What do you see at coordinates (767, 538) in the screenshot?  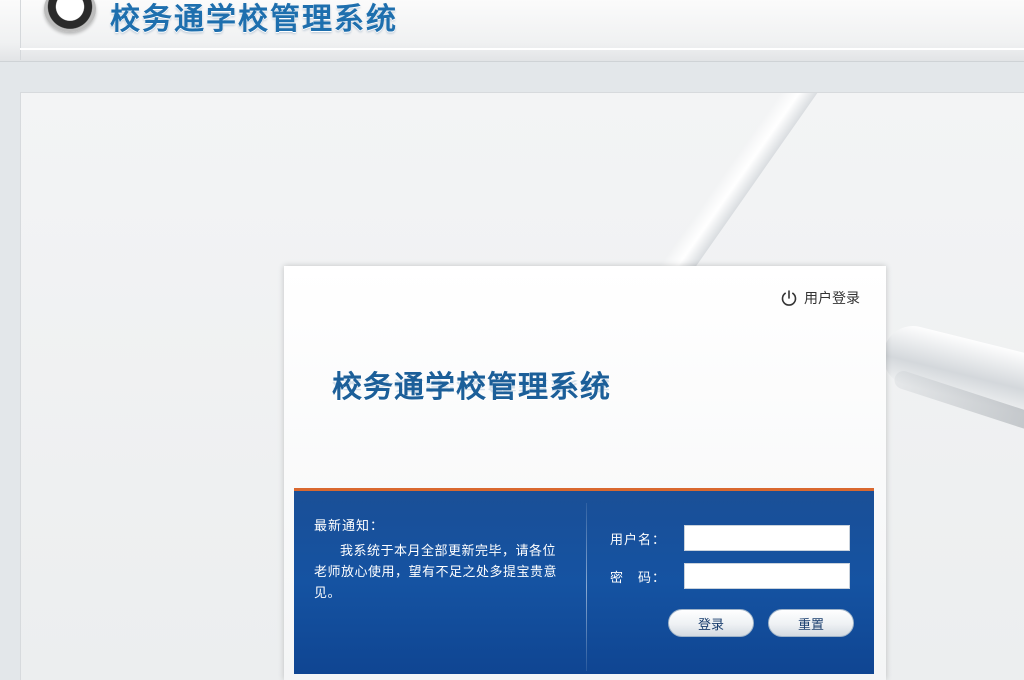 I see `username-input` at bounding box center [767, 538].